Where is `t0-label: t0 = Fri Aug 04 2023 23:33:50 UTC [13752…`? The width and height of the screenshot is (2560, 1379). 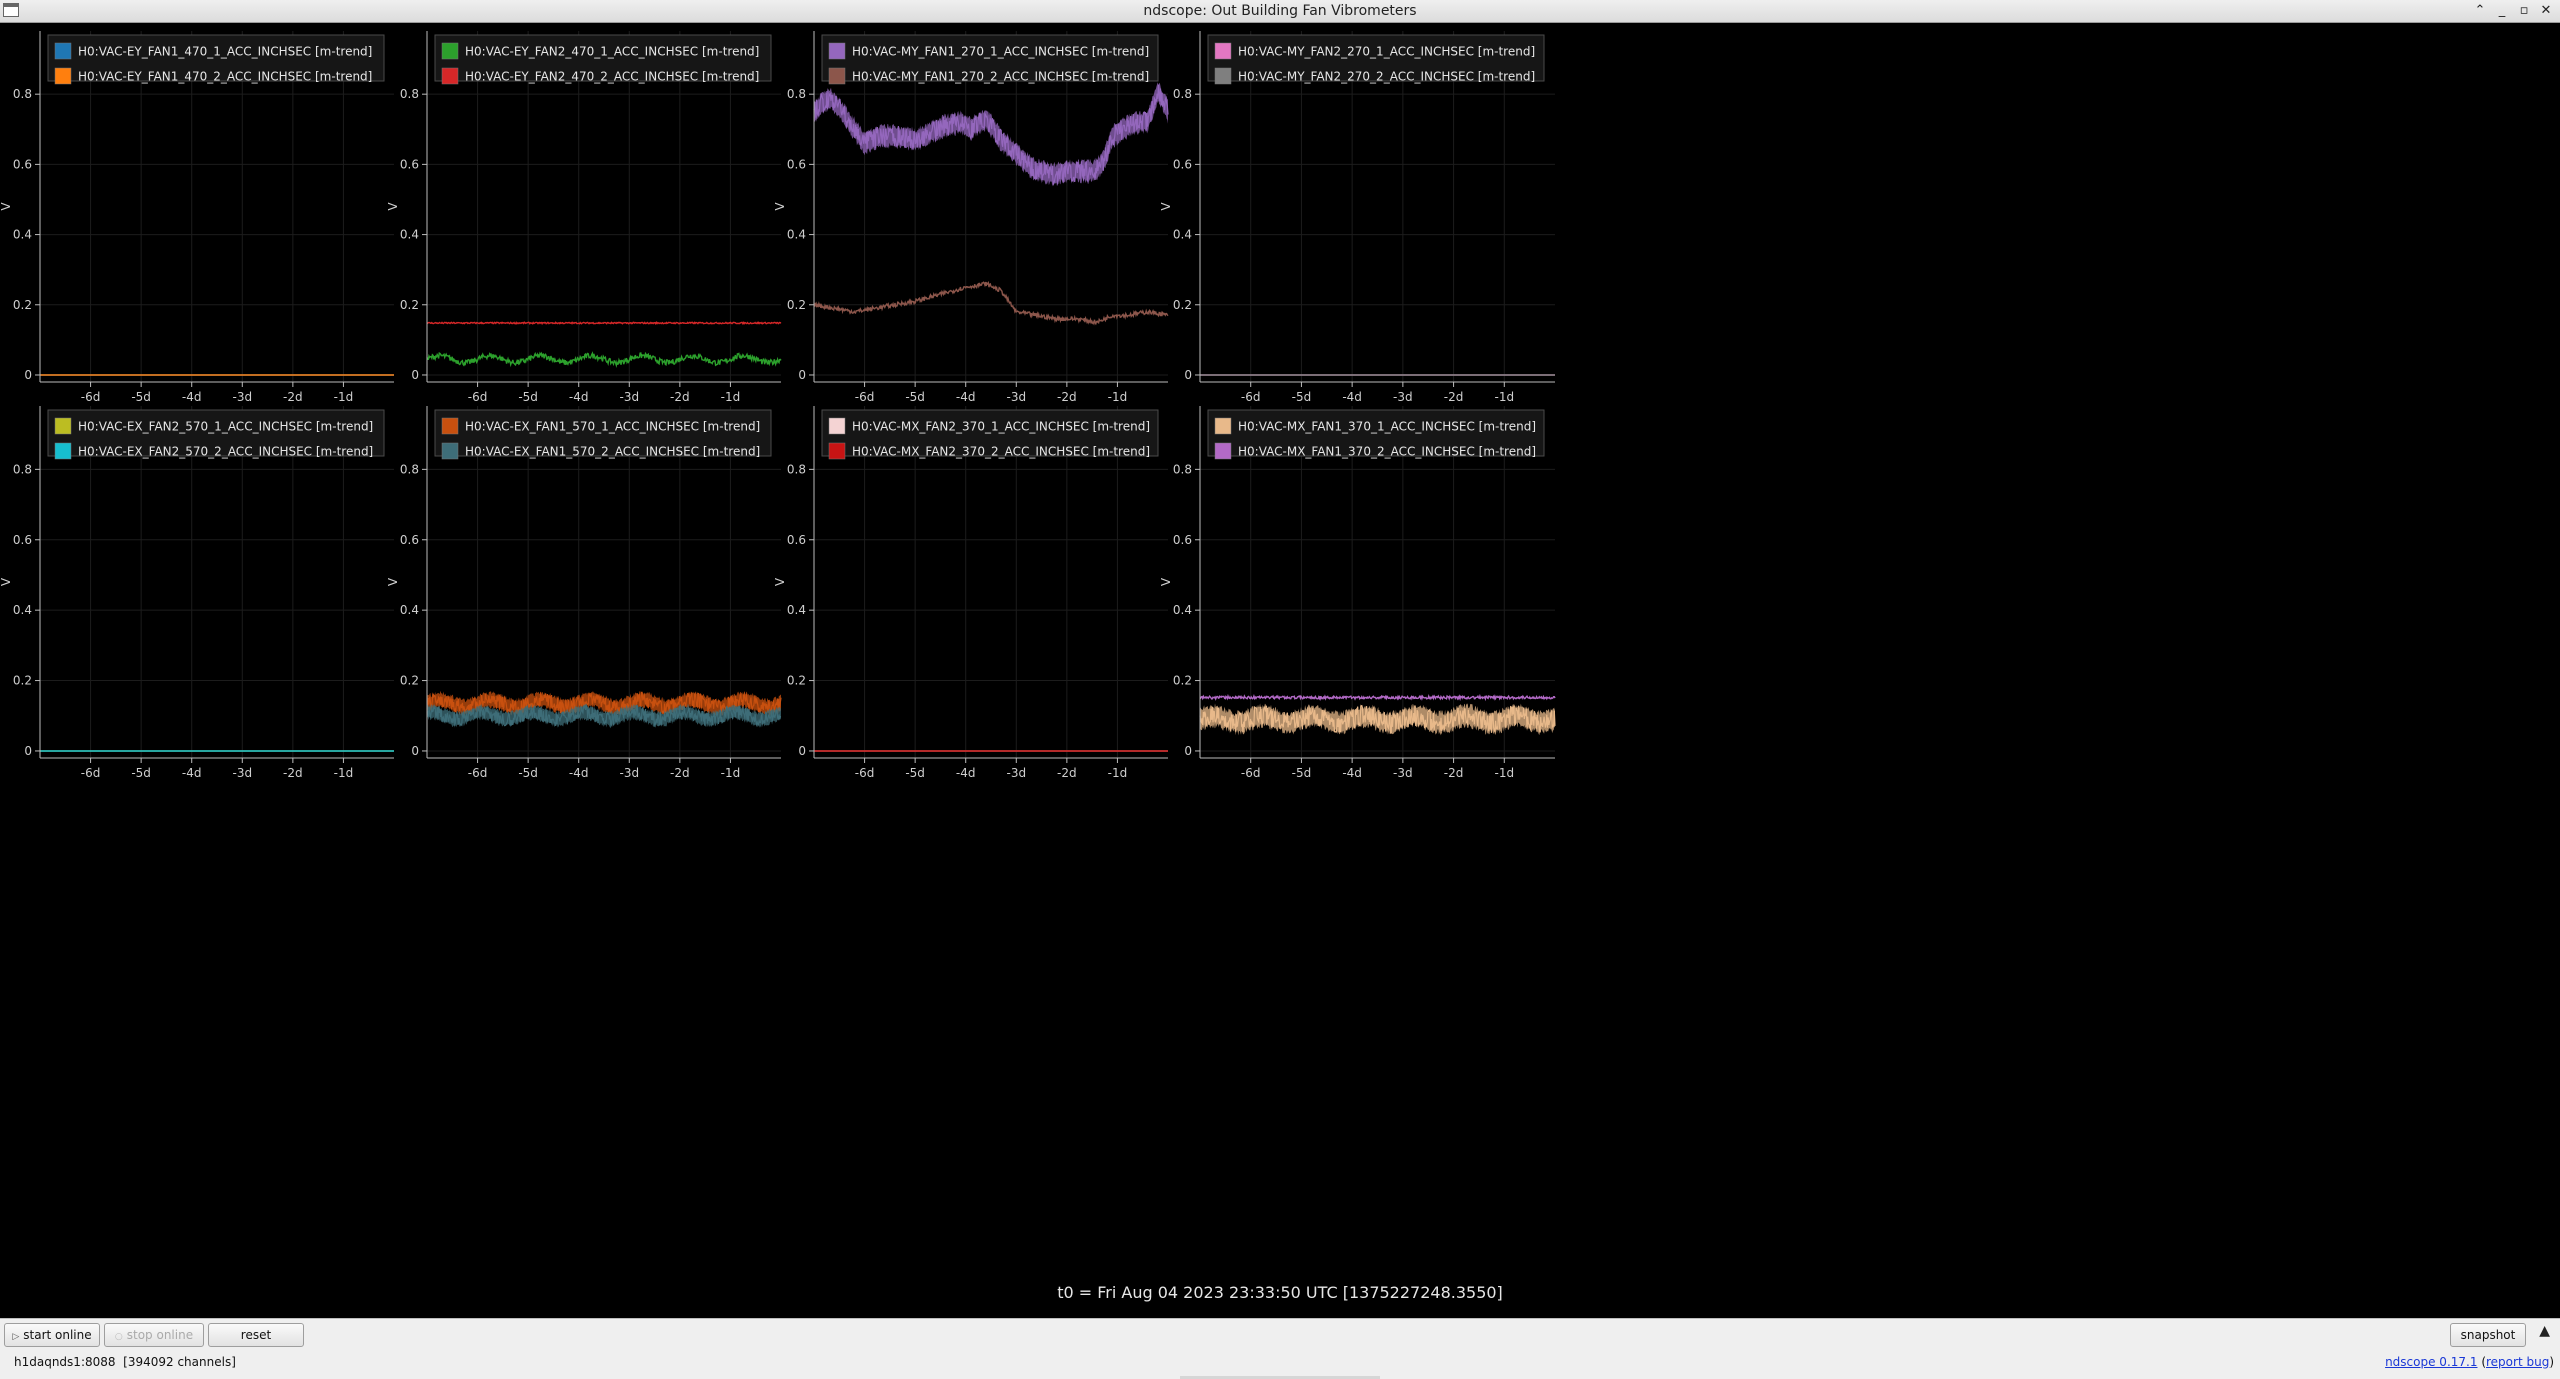
t0-label: t0 = Fri Aug 04 2023 23:33:50 UTC [13752… is located at coordinates (1280, 1292).